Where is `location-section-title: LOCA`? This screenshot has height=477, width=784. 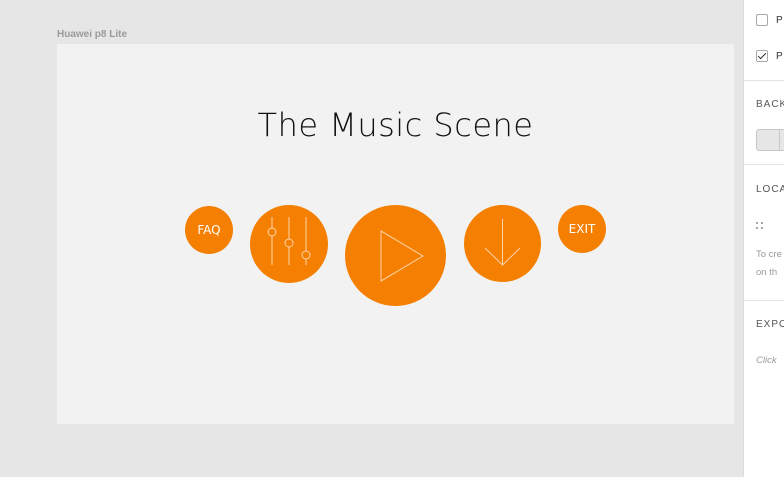 location-section-title: LOCA is located at coordinates (770, 189).